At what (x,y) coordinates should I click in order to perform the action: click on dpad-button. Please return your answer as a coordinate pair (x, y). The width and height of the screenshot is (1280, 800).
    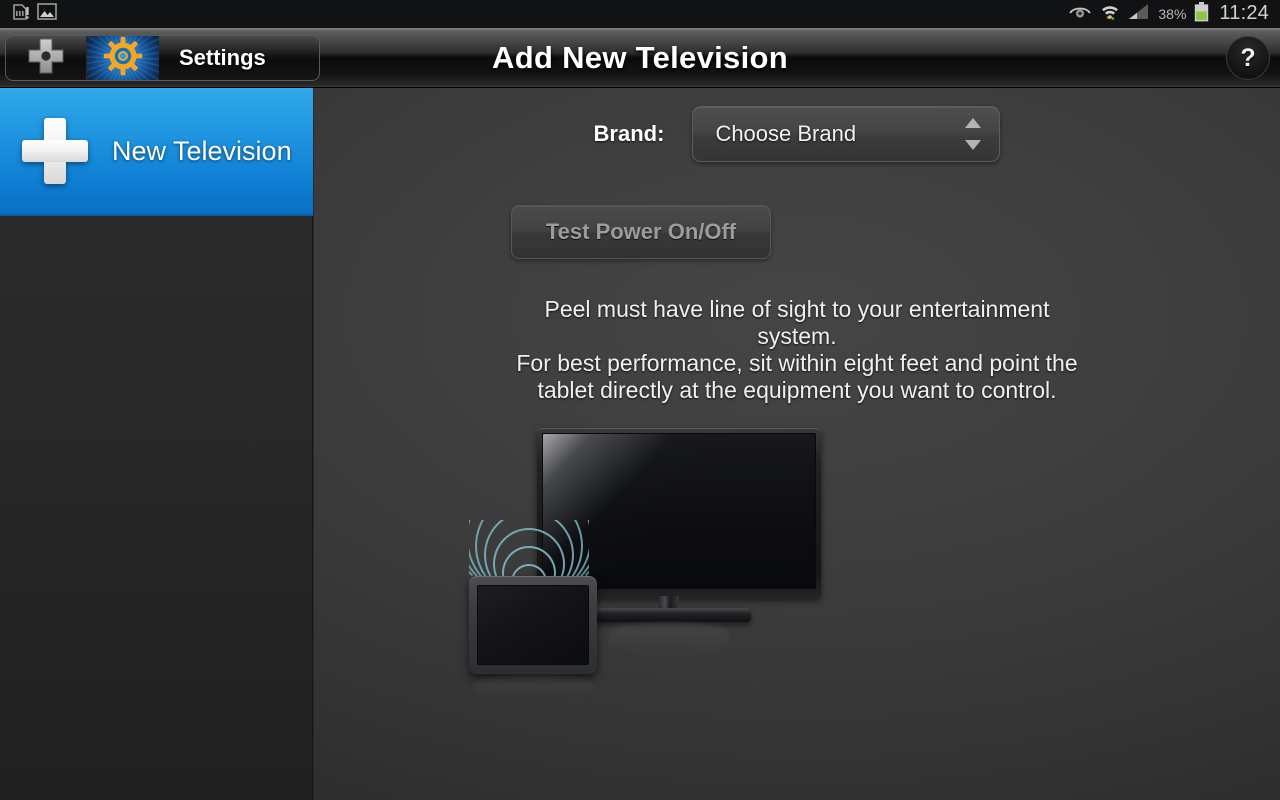
    Looking at the image, I should click on (46, 58).